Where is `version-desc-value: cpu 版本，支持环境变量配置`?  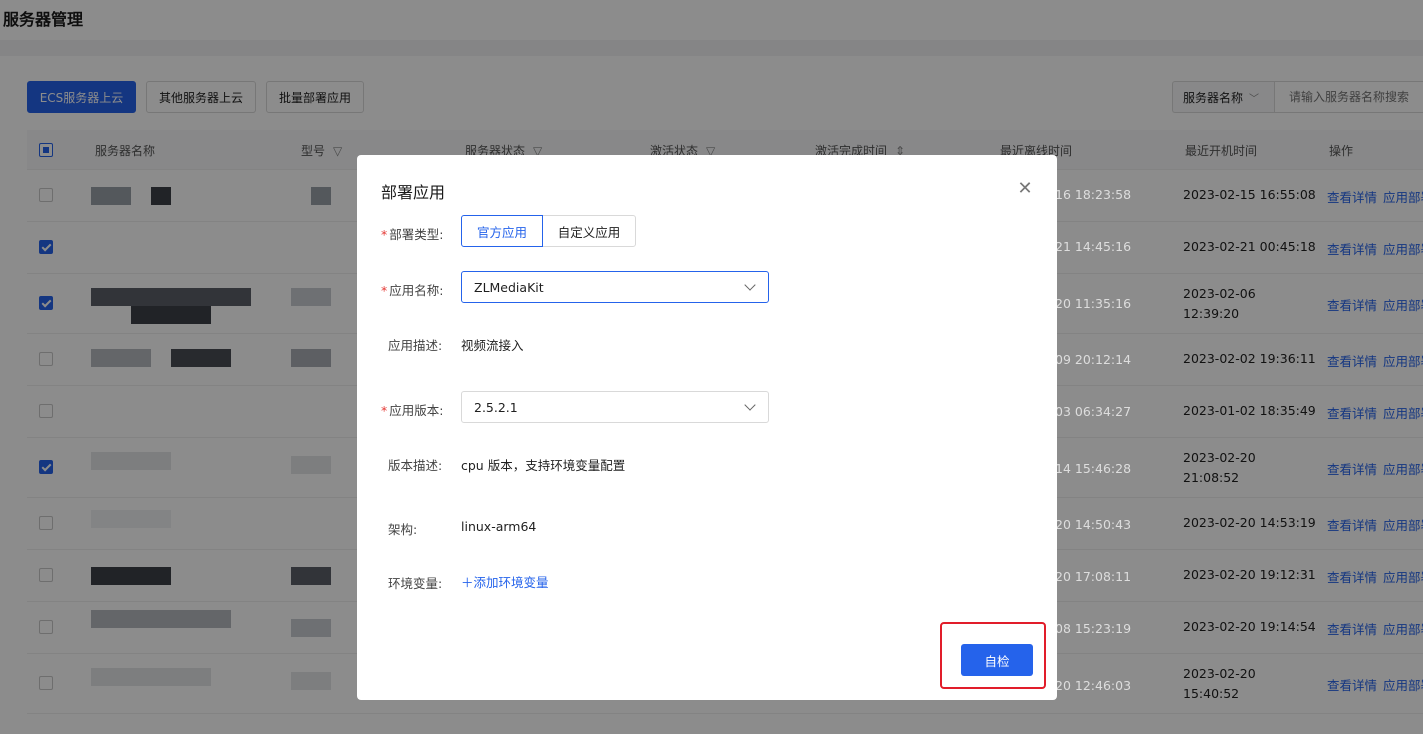
version-desc-value: cpu 版本，支持环境变量配置 is located at coordinates (543, 465).